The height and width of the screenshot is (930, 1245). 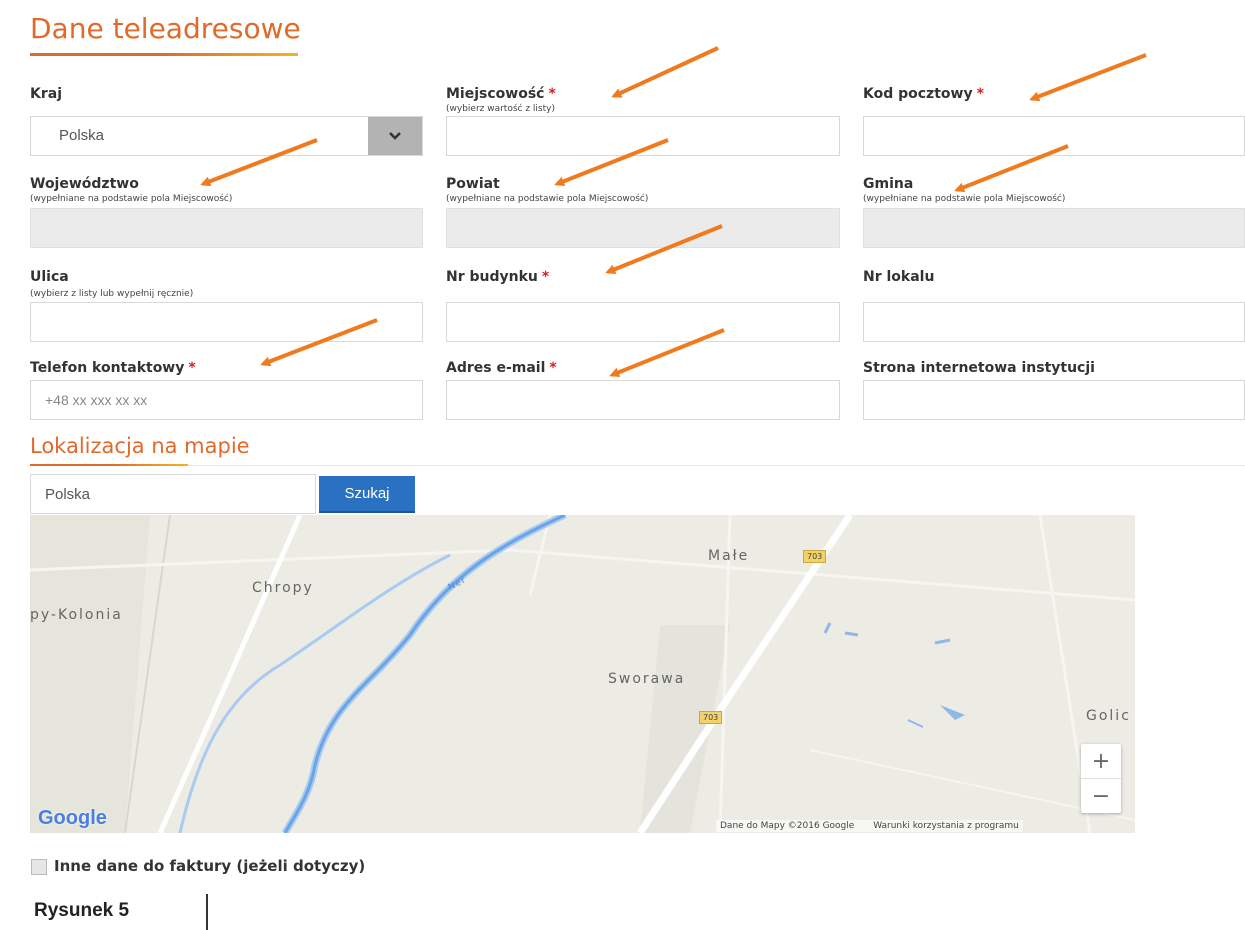 I want to click on arrow-kod-pocztowy, so click(x=1088, y=77).